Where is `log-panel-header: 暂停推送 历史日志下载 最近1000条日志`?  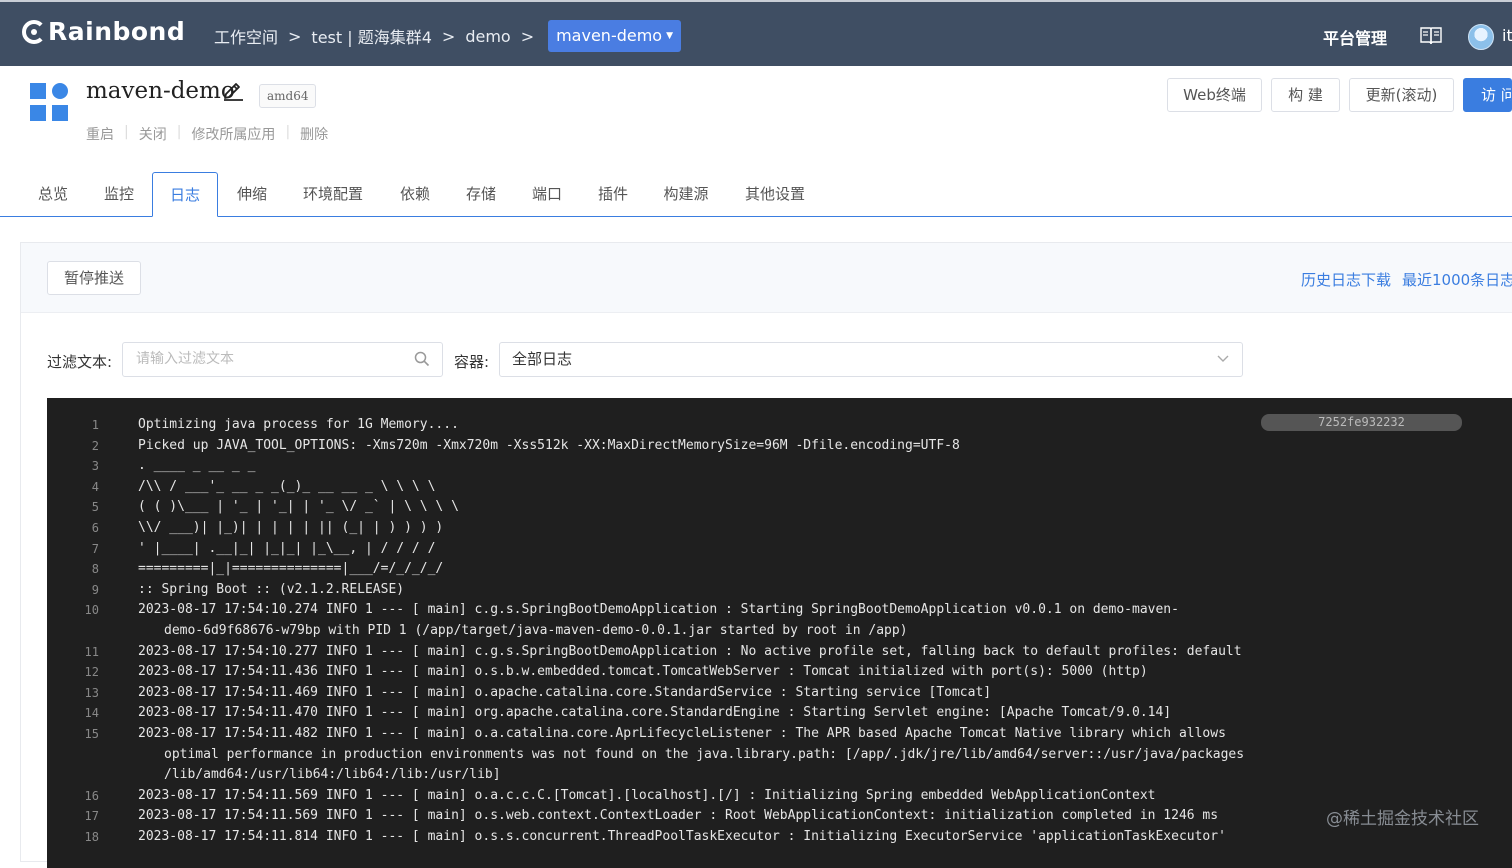
log-panel-header: 暂停推送 历史日志下载 最近1000条日志 is located at coordinates (766, 278).